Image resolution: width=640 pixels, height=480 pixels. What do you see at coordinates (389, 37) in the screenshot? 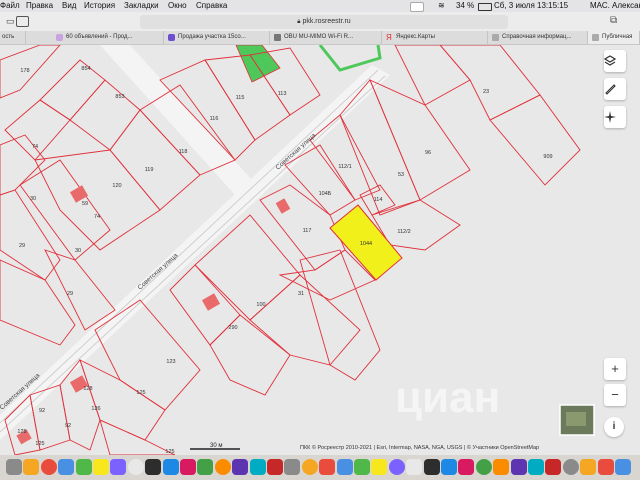
I see `yandex-icon: Я` at bounding box center [389, 37].